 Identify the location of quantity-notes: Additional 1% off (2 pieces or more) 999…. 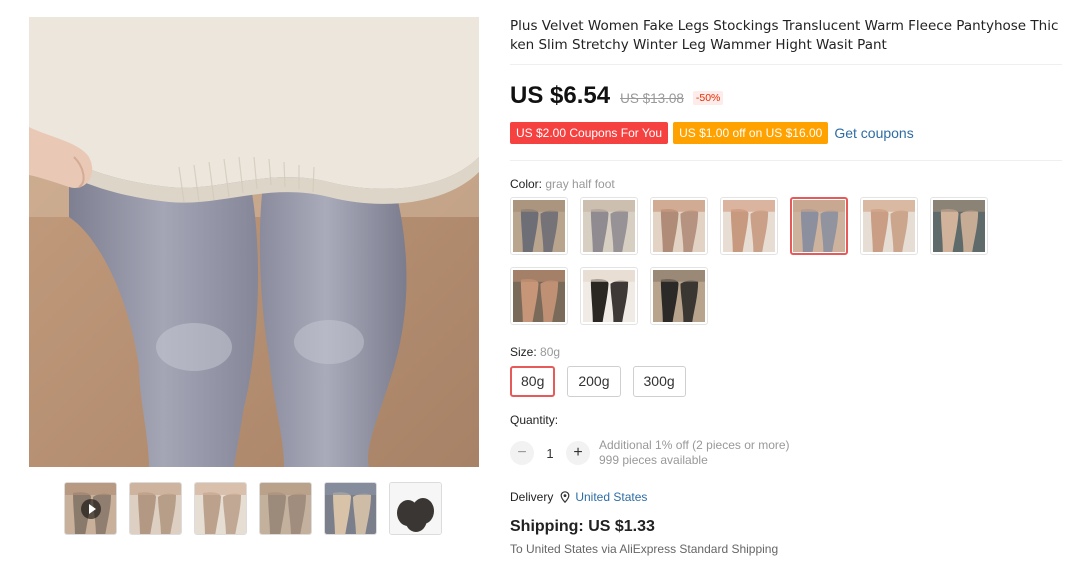
(694, 453).